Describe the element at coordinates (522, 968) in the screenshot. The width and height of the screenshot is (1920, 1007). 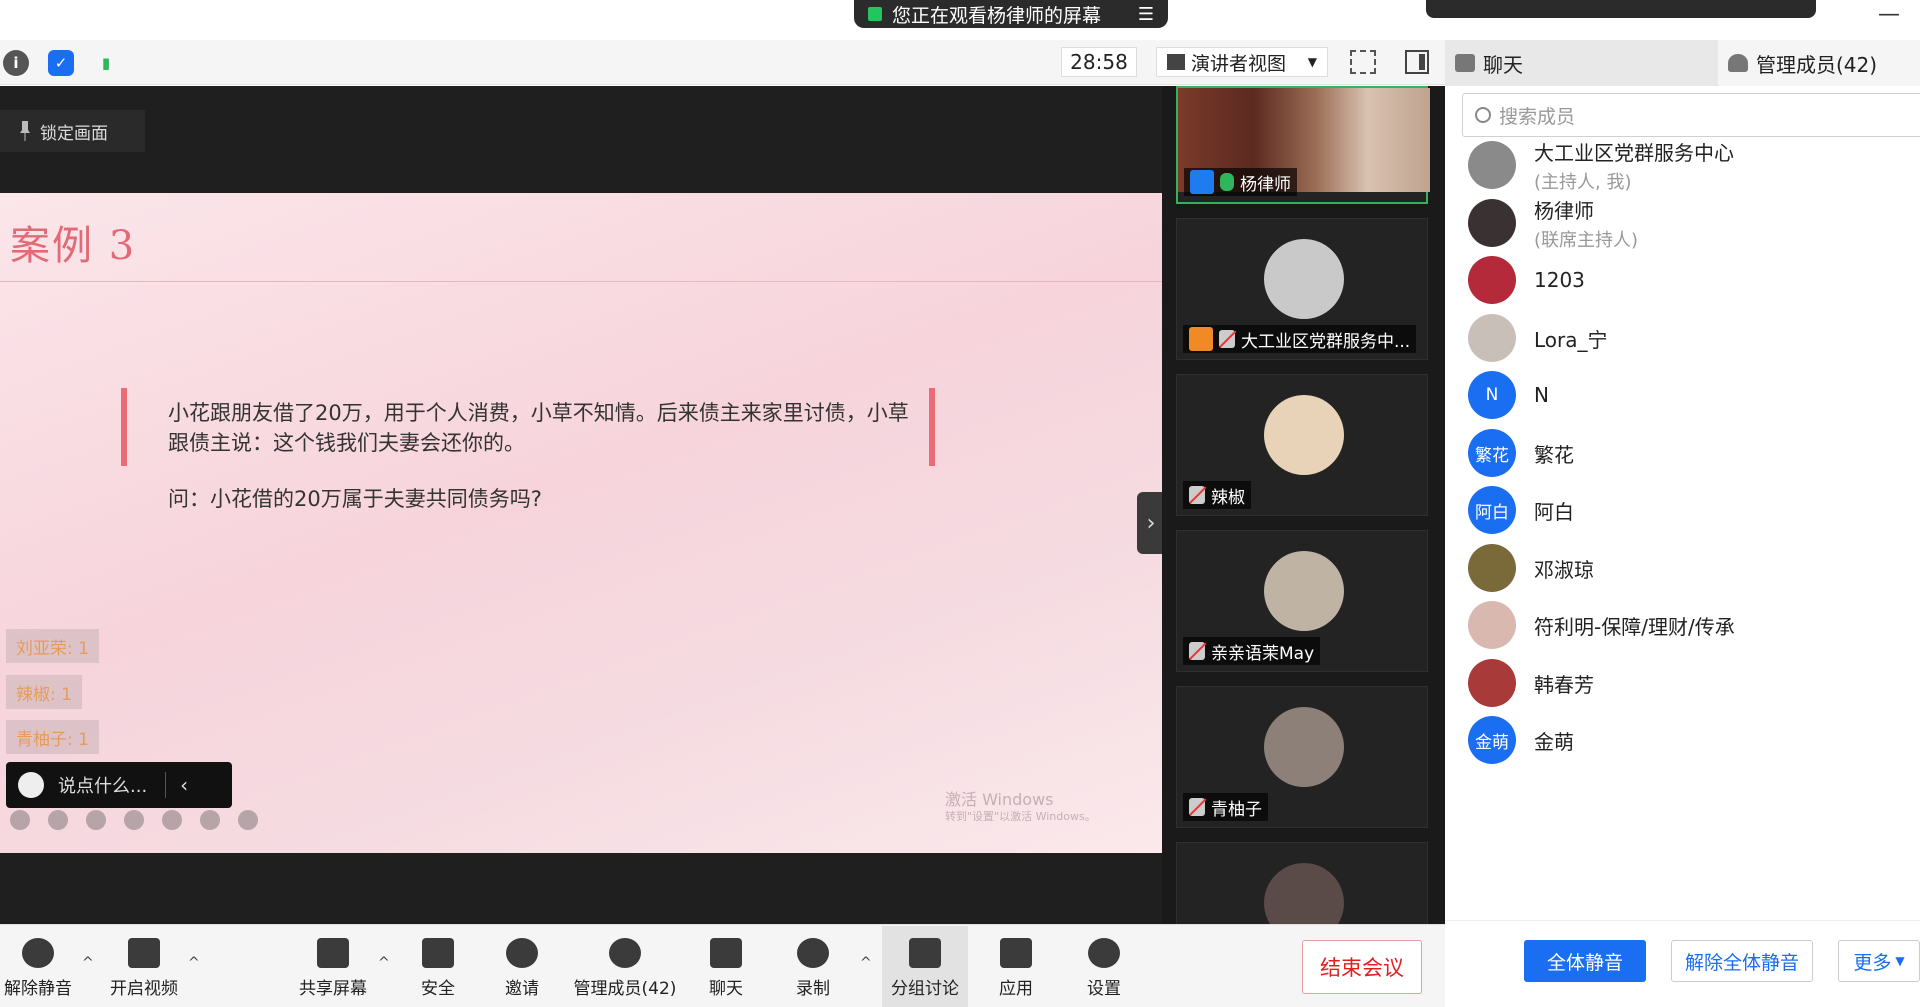
I see `invite-button: 邀请` at that location.